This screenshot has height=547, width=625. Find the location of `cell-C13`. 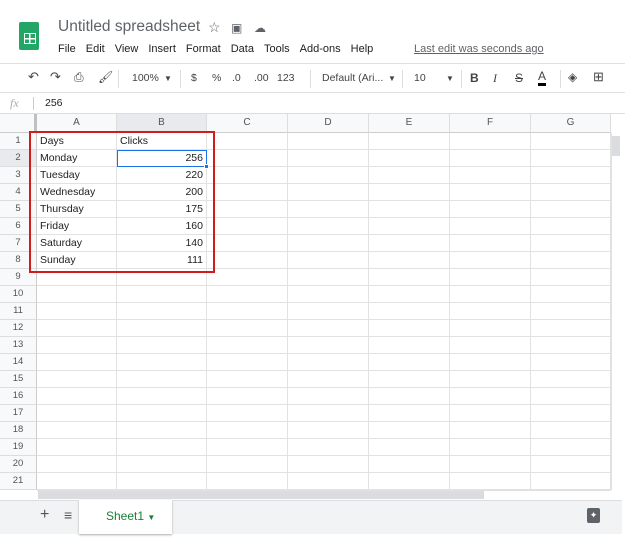

cell-C13 is located at coordinates (247, 345).